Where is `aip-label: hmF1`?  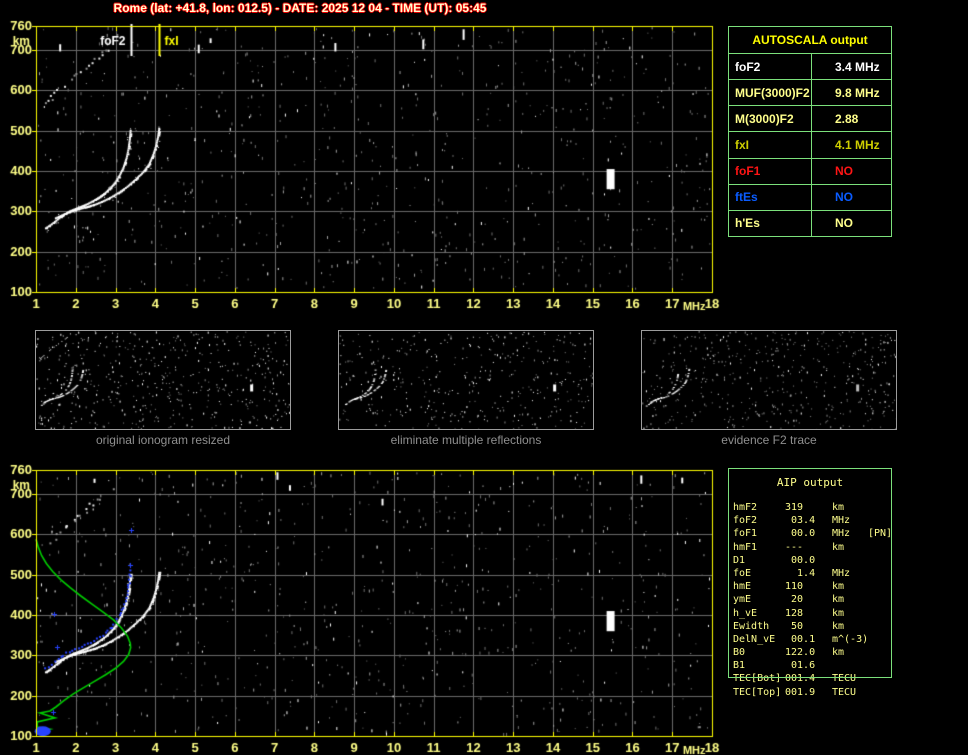
aip-label: hmF1 is located at coordinates (745, 547).